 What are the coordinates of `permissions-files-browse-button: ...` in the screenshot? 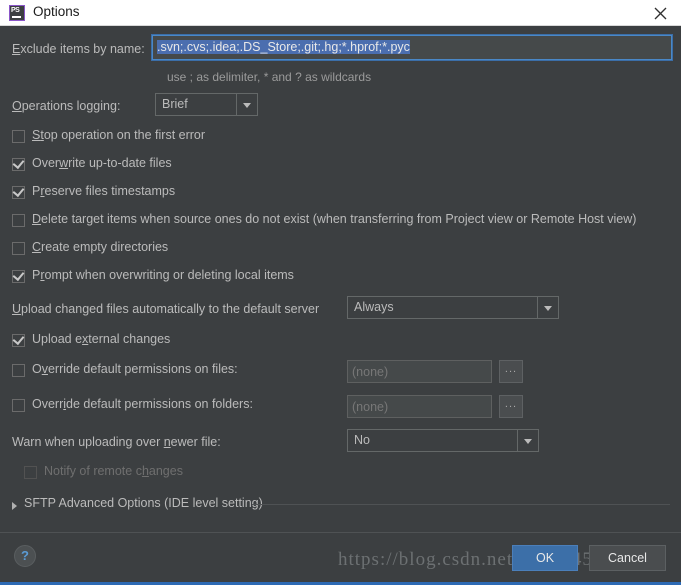 It's located at (511, 371).